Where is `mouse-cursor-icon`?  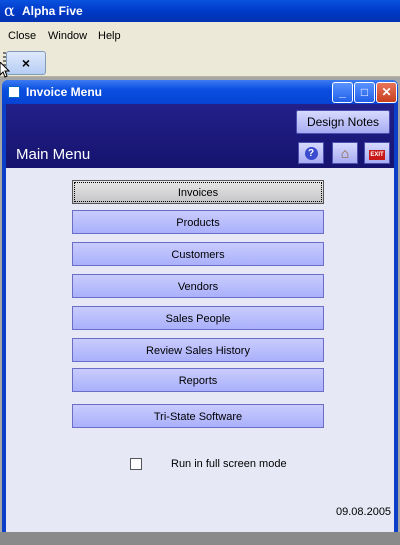 mouse-cursor-icon is located at coordinates (5, 70).